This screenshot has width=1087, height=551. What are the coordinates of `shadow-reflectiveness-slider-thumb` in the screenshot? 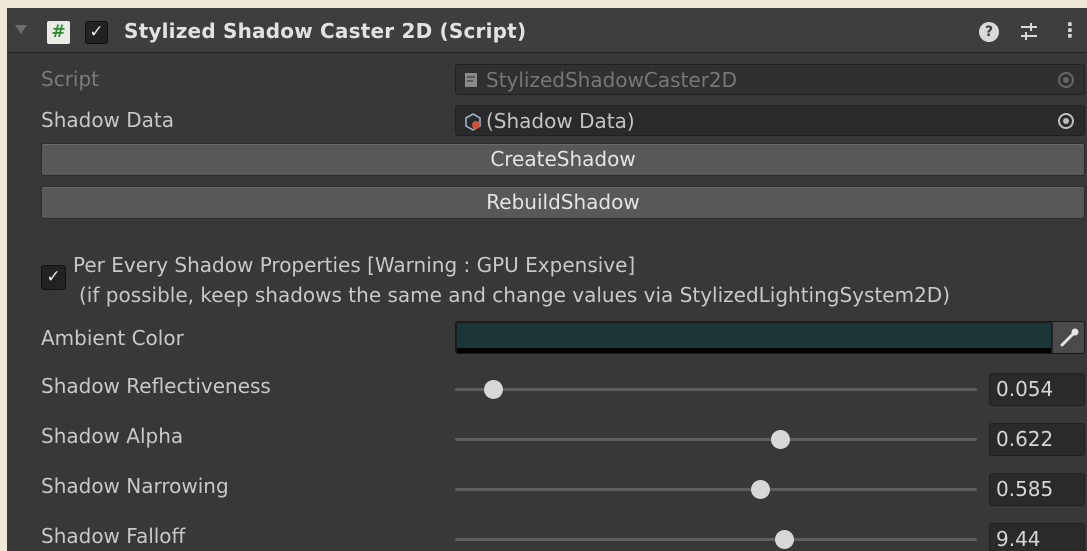 It's located at (493, 389).